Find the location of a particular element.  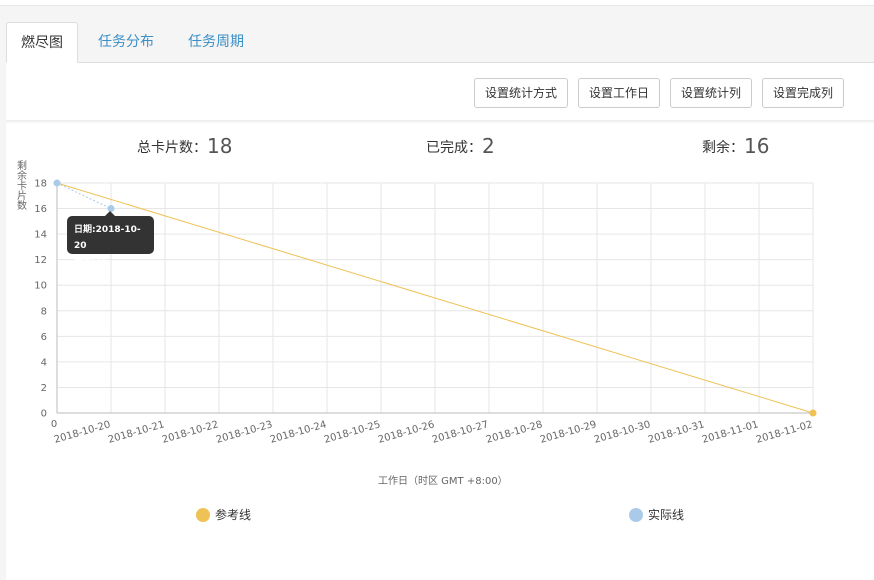

x-tick-label: 2018-11-01 is located at coordinates (730, 432).